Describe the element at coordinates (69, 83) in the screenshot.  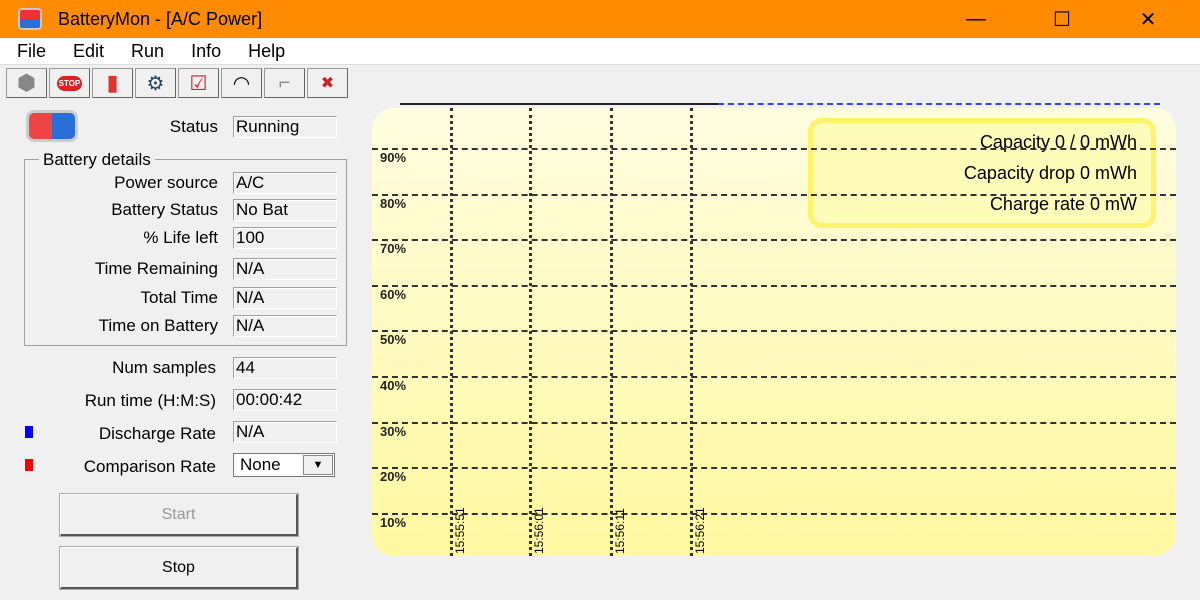
I see `stop-icon: STOP` at that location.